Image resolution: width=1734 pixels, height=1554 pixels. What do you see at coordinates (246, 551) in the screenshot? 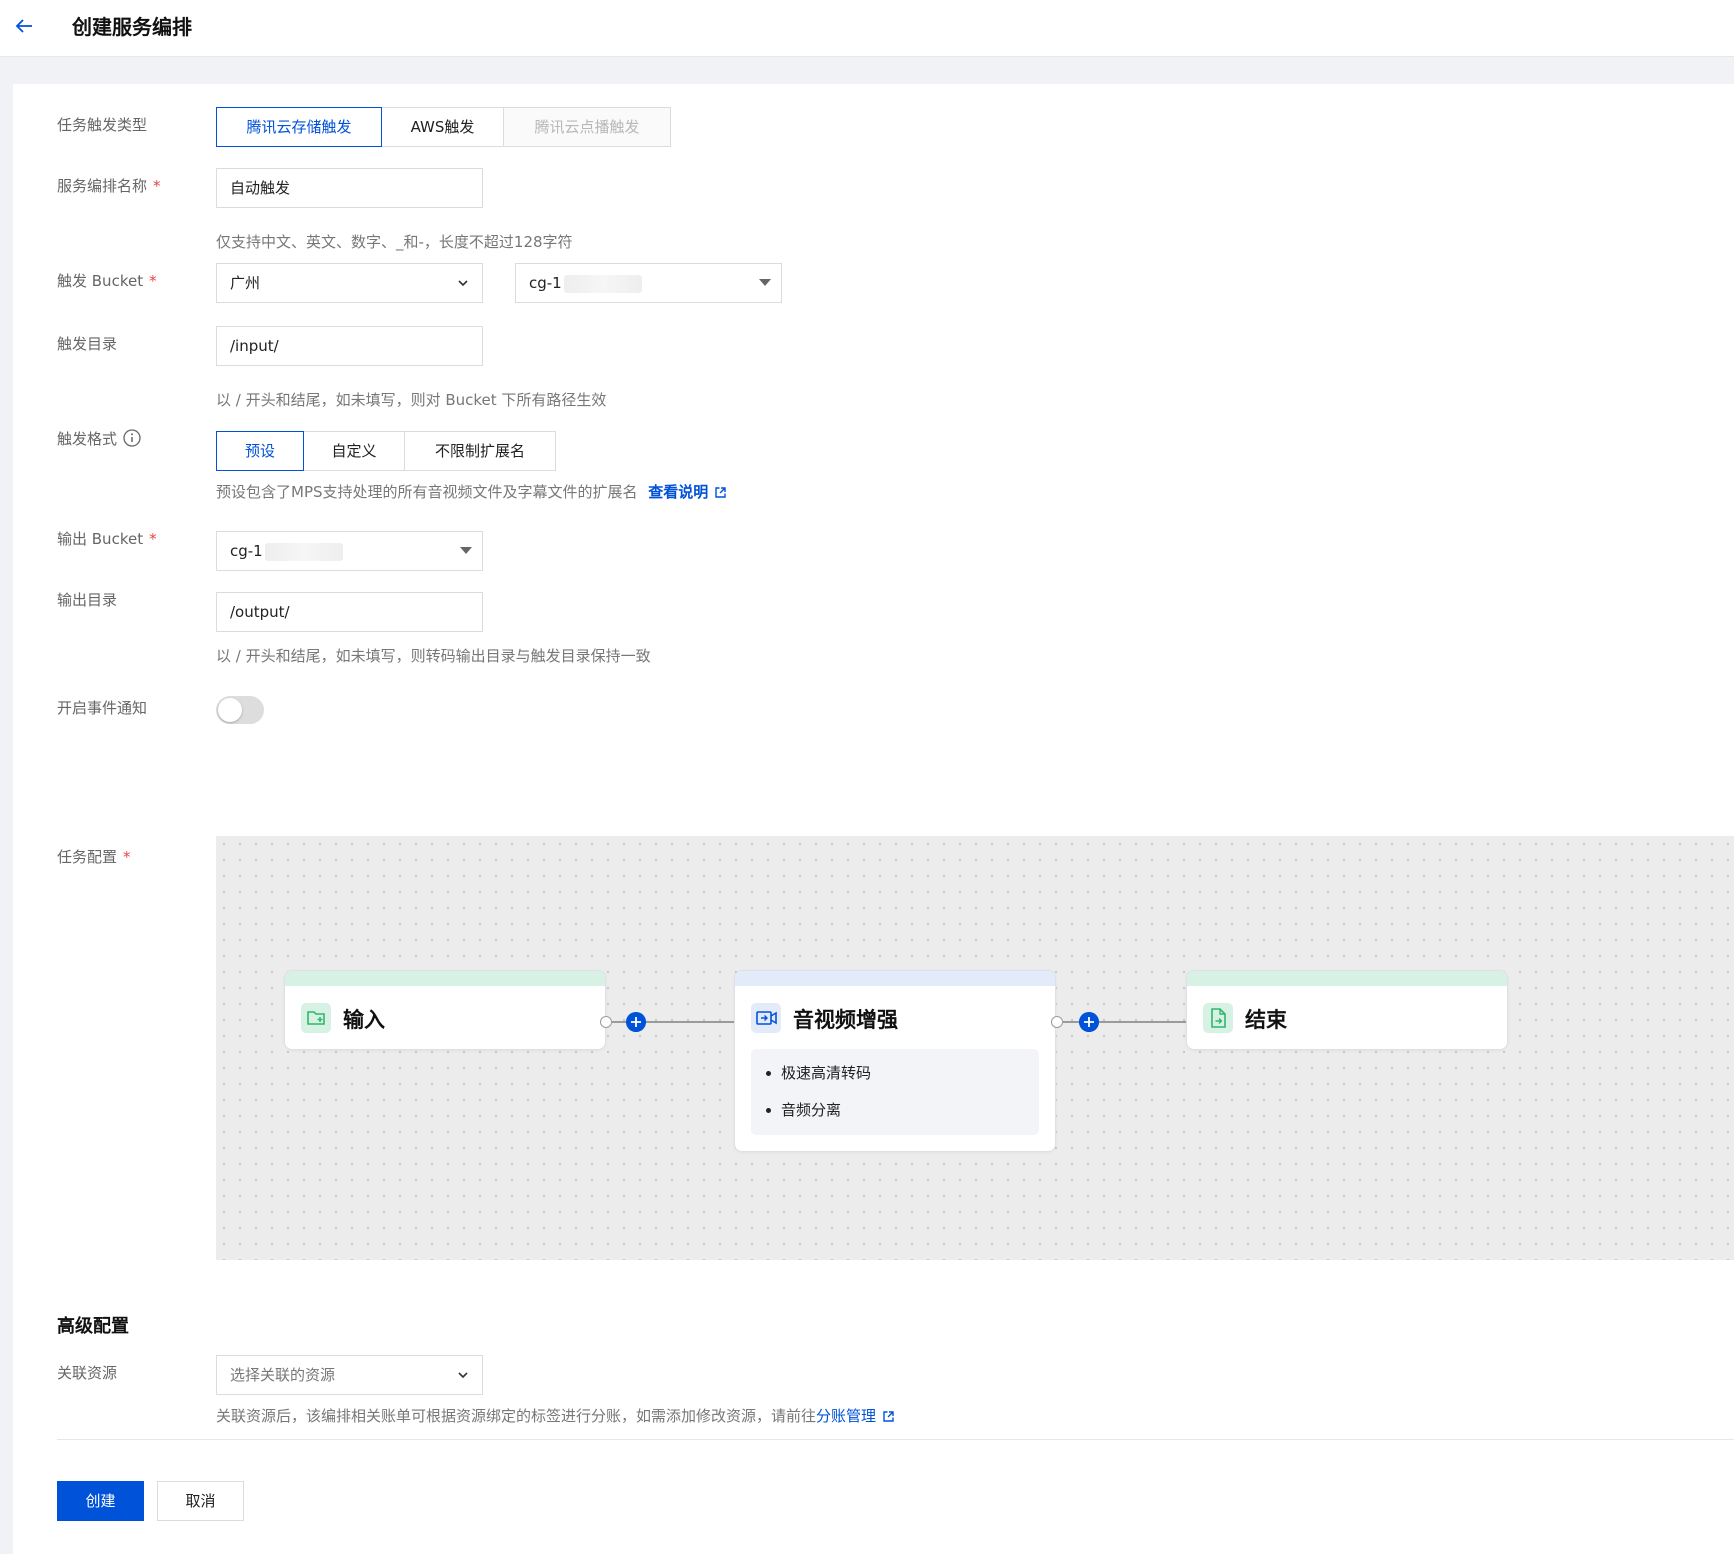
I see `output-bucket-select-value: cg-1` at bounding box center [246, 551].